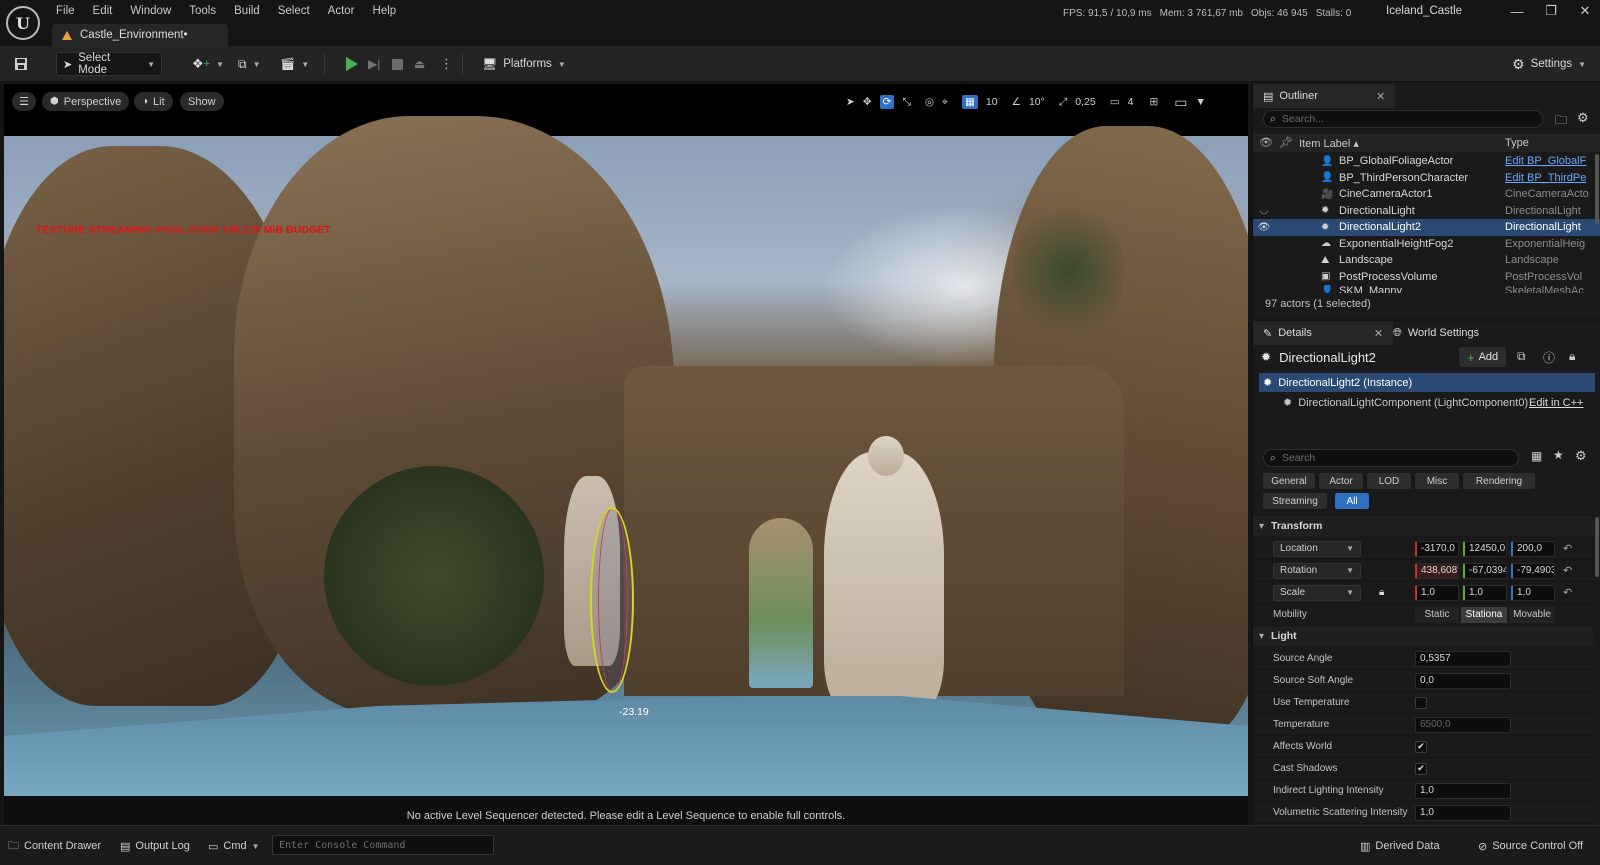 The width and height of the screenshot is (1600, 865). What do you see at coordinates (352, 64) in the screenshot?
I see `play-button` at bounding box center [352, 64].